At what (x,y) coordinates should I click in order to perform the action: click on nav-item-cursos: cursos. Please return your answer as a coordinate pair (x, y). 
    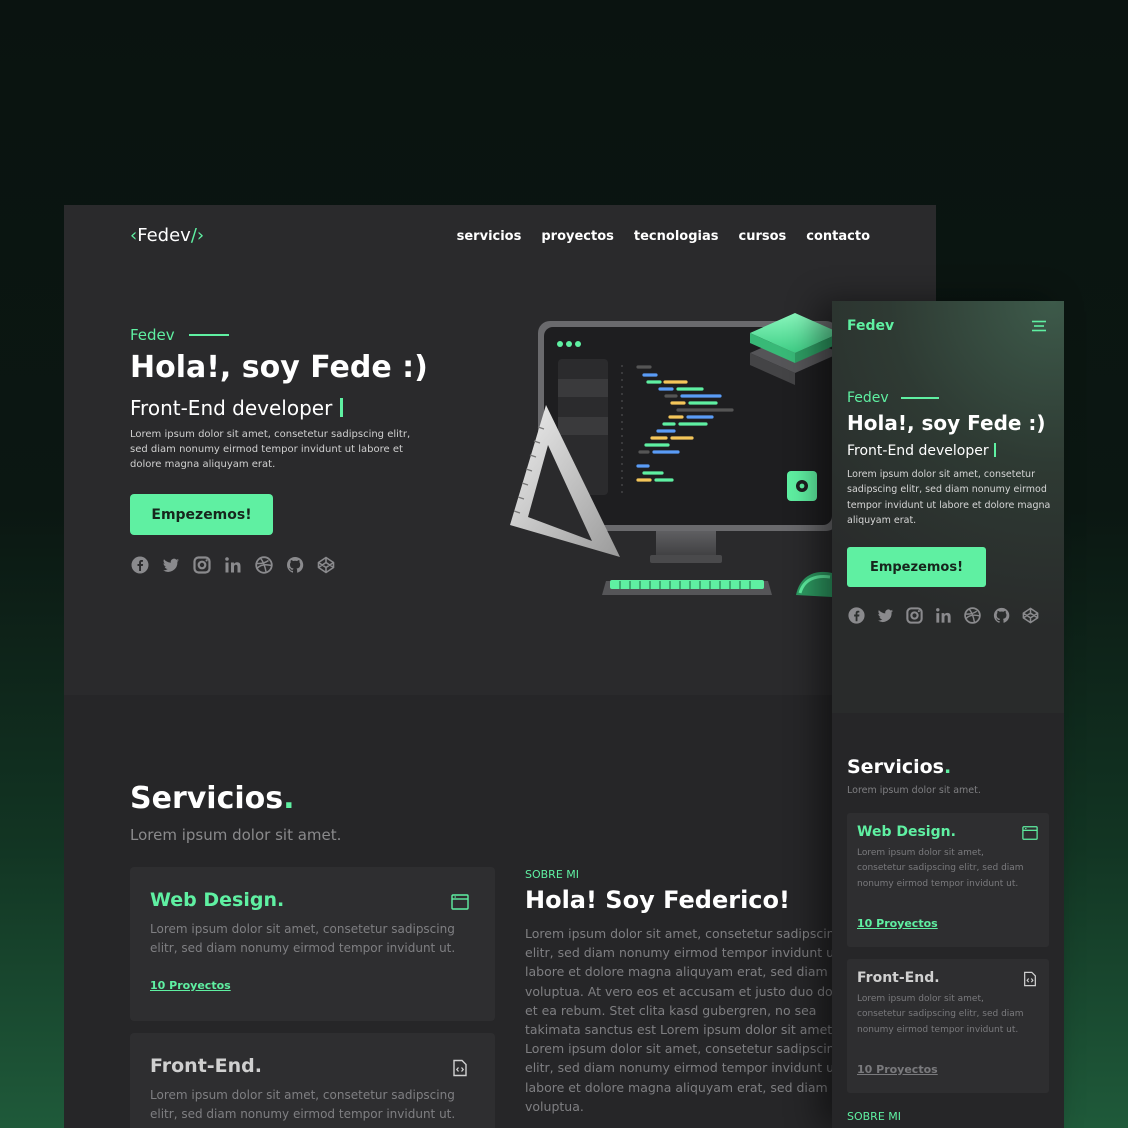
    Looking at the image, I should click on (762, 236).